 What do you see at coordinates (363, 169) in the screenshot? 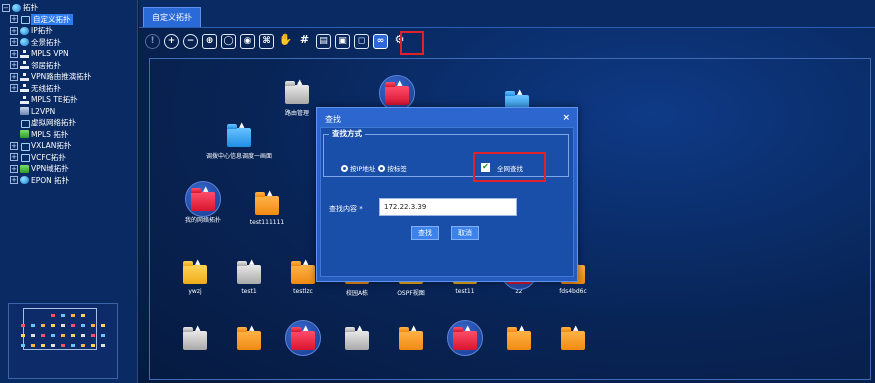
I see `radio-by-ip-label: 按IP地址` at bounding box center [363, 169].